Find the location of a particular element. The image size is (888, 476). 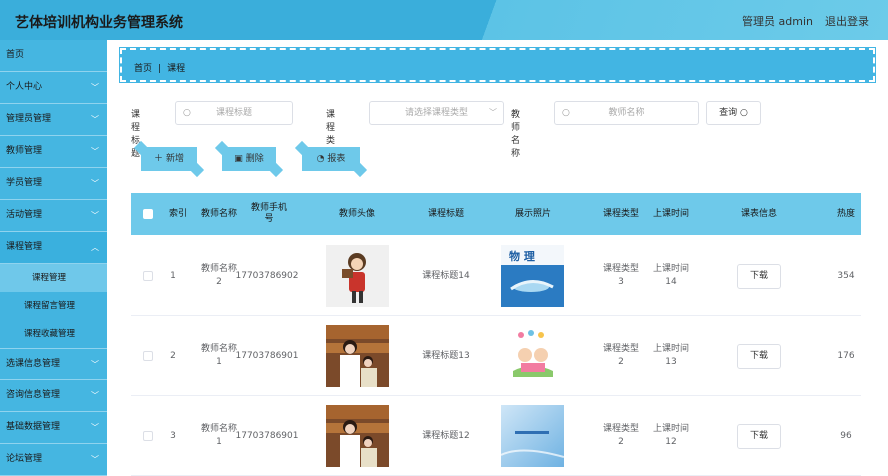

sidebar-item-forum: 论坛管理 ﹀ is located at coordinates (53, 460).